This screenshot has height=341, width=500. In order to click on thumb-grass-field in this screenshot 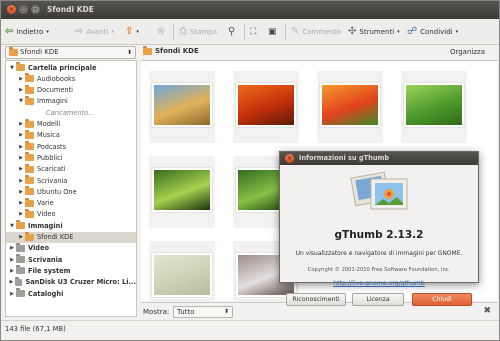, I will do `click(182, 105)`.